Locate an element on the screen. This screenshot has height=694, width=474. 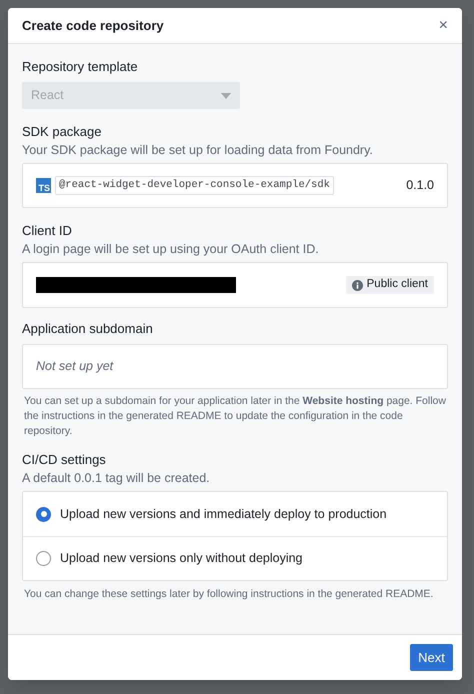
option-label: Upload new versions and immediately deploy to production is located at coordinates (223, 514).